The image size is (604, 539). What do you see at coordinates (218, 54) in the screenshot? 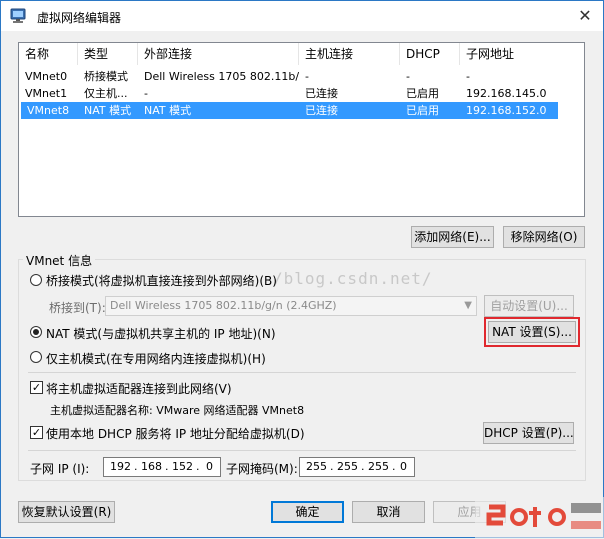
I see `column-header-external: 外部连接` at bounding box center [218, 54].